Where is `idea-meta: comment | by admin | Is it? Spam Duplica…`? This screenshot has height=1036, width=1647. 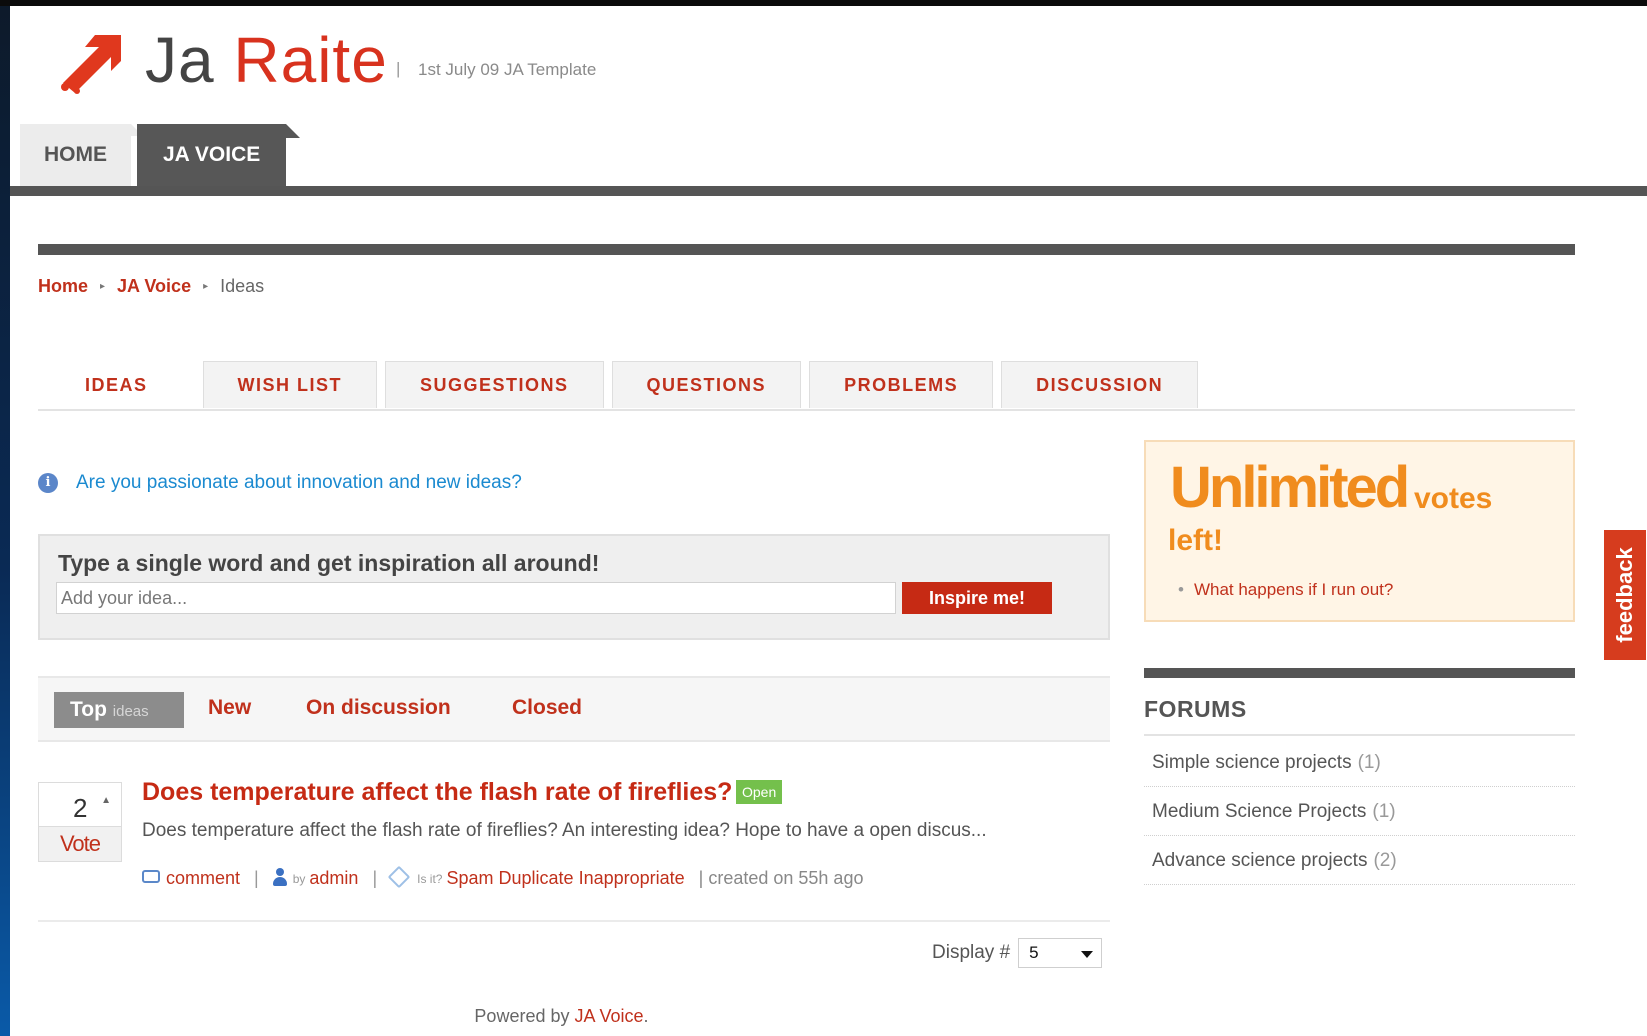
idea-meta: comment | by admin | Is it? Spam Duplica… is located at coordinates (503, 877).